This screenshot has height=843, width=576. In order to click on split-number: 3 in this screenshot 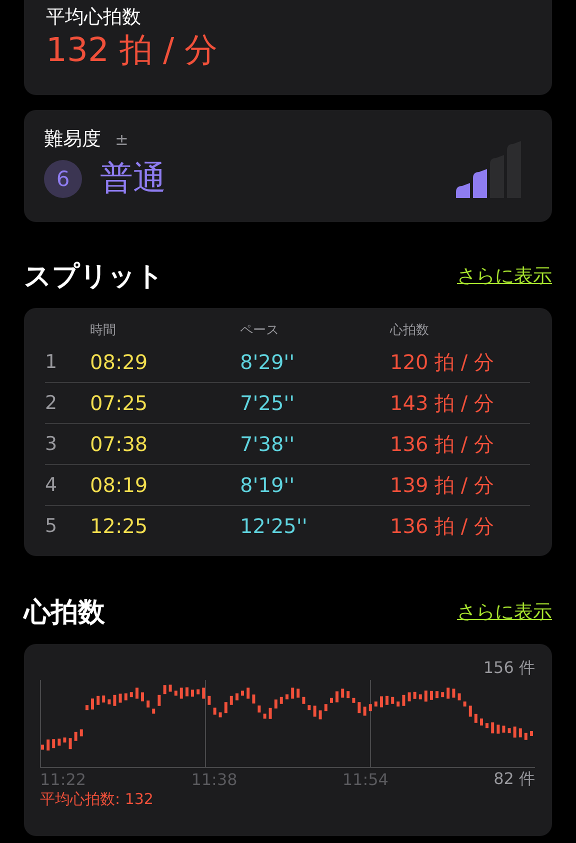, I will do `click(51, 444)`.